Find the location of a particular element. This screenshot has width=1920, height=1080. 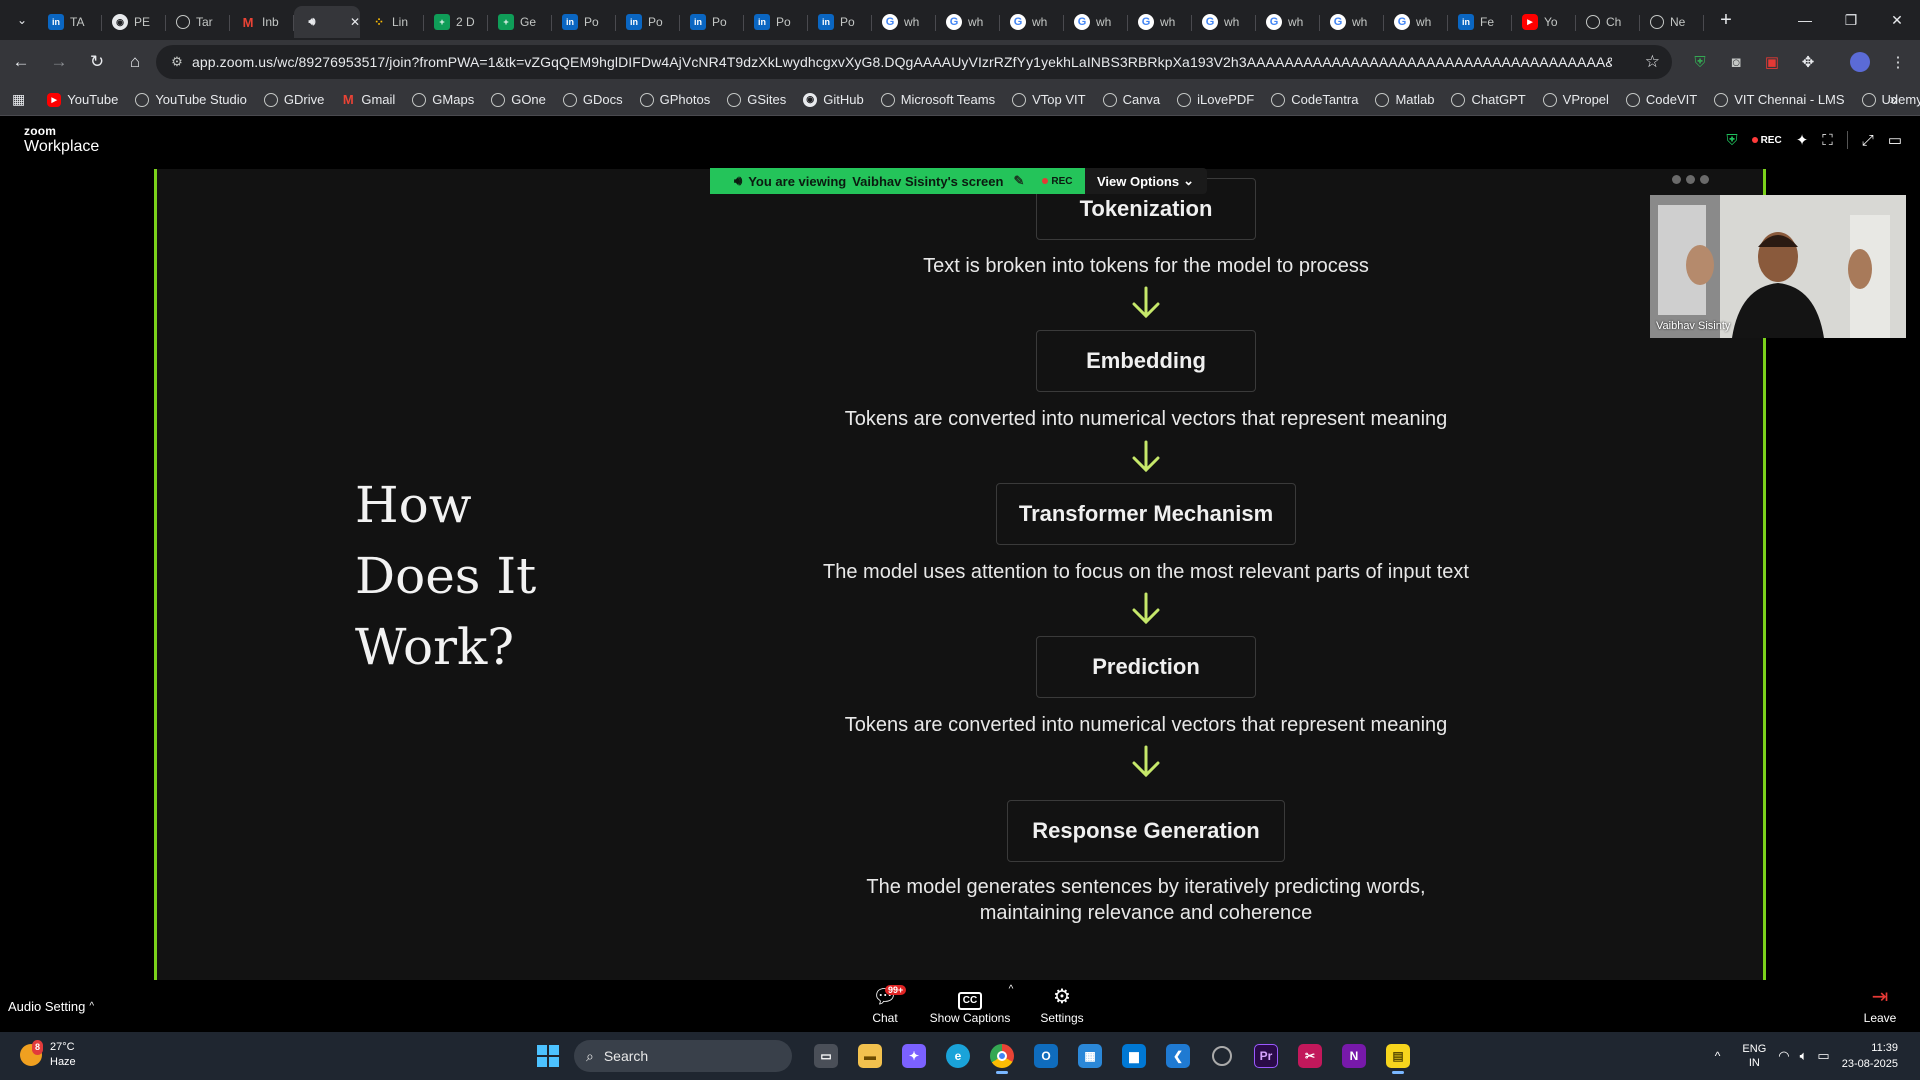

browser-tab: ▶ Yo is located at coordinates (1544, 22).